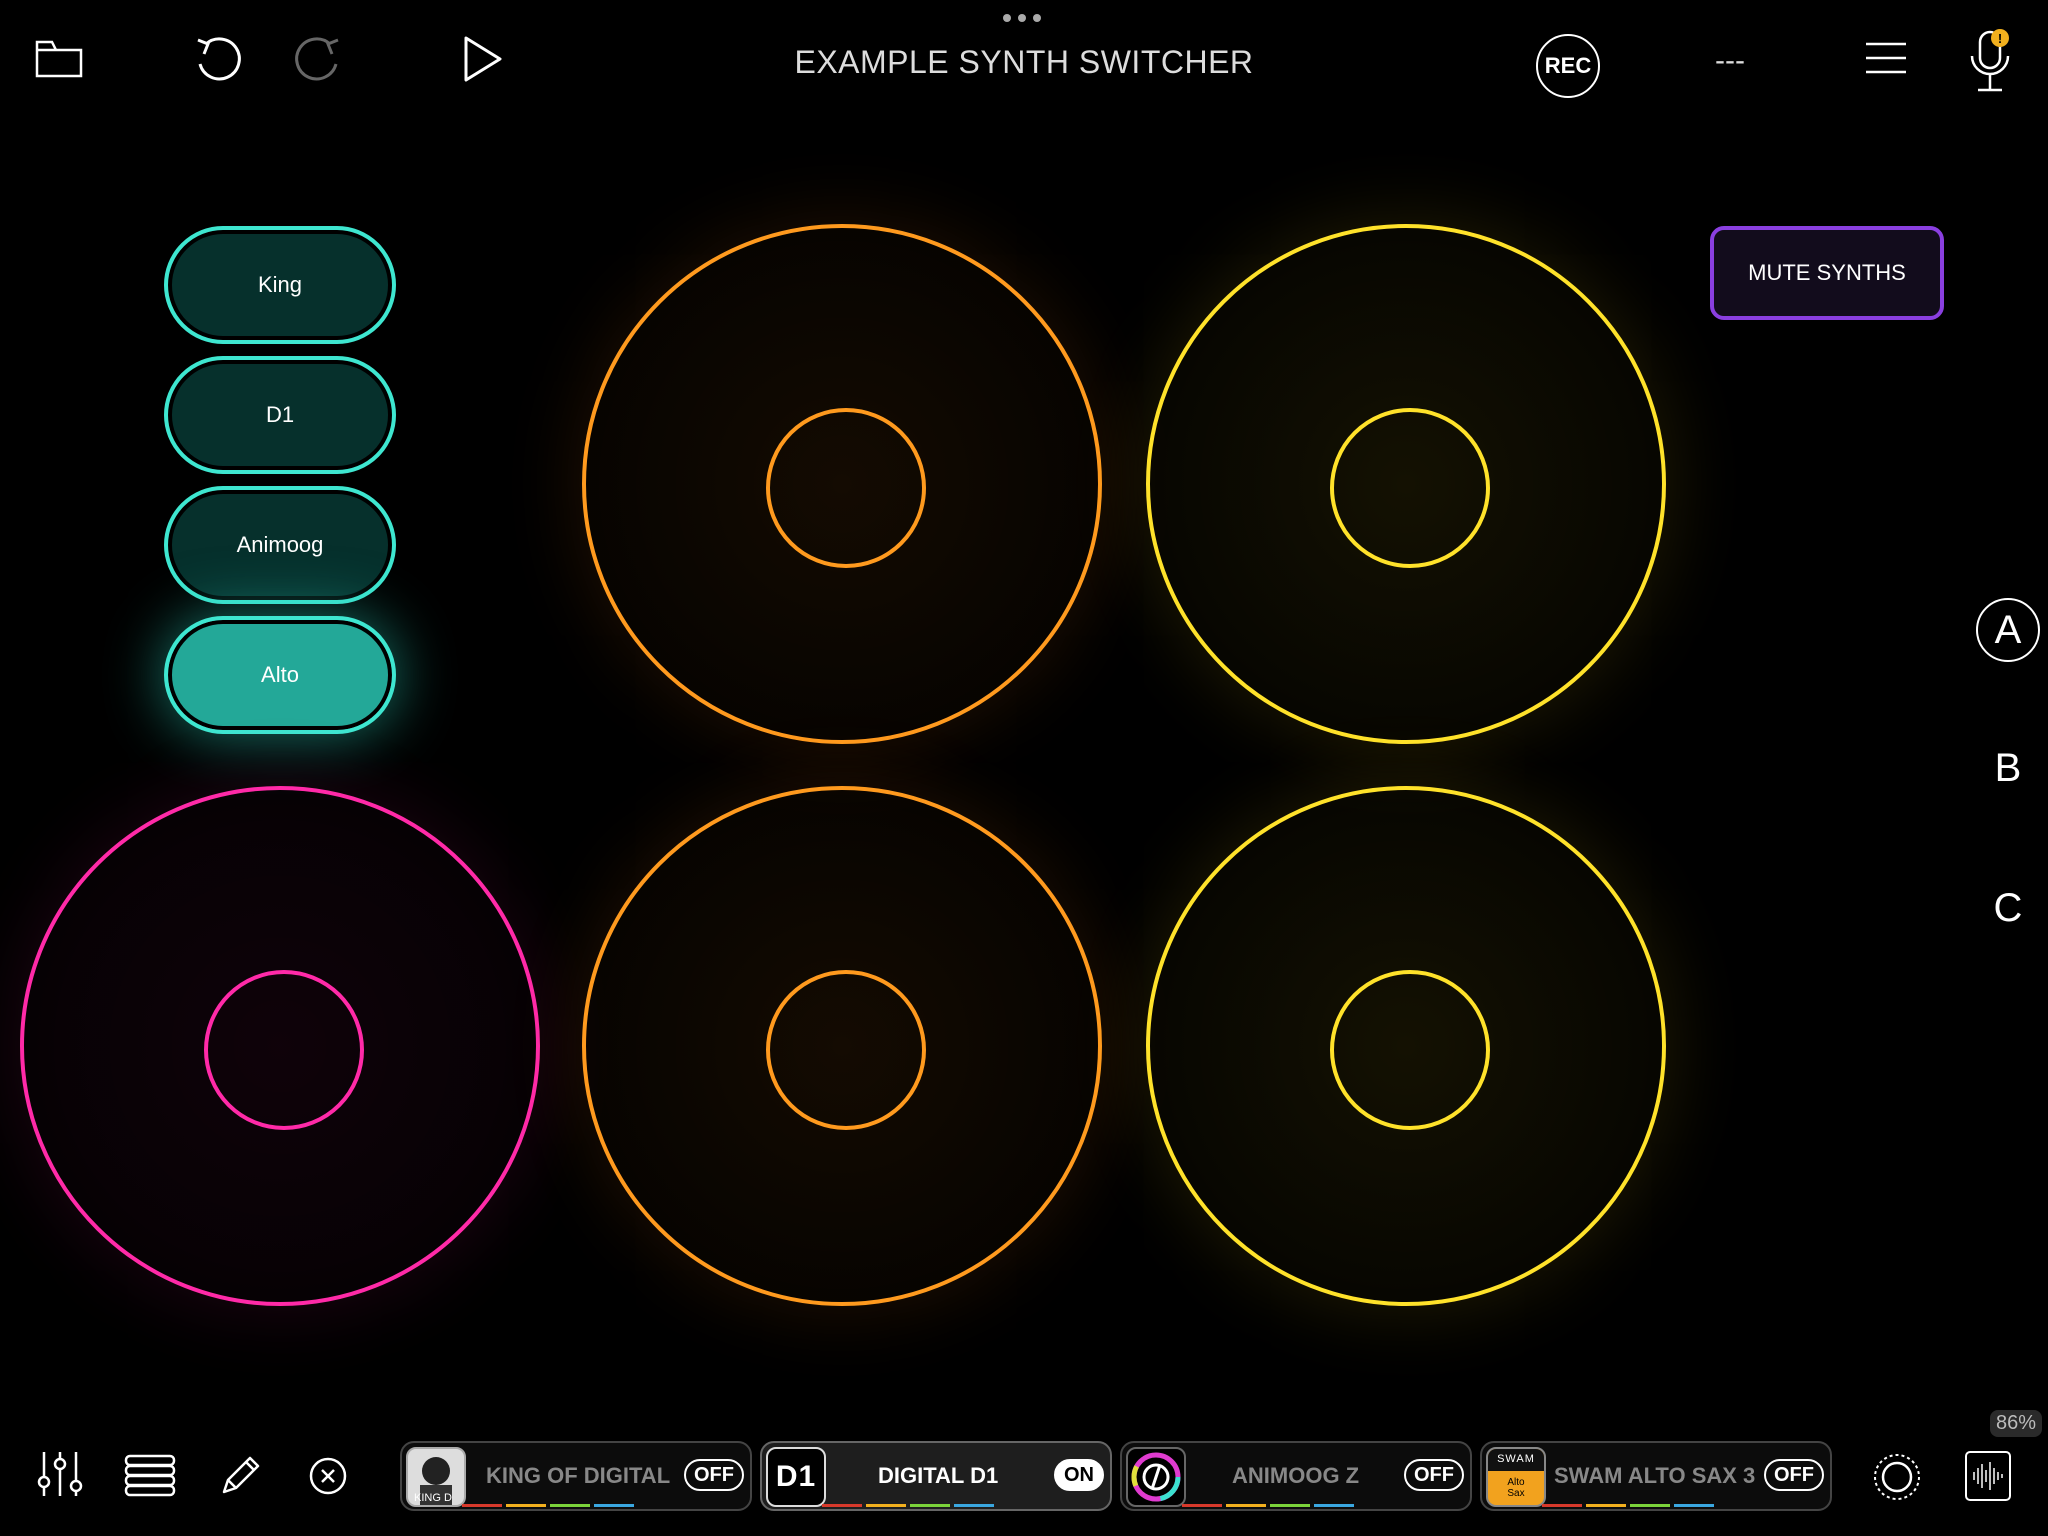  I want to click on swam-thumb-sub: Alto Sax, so click(1516, 1488).